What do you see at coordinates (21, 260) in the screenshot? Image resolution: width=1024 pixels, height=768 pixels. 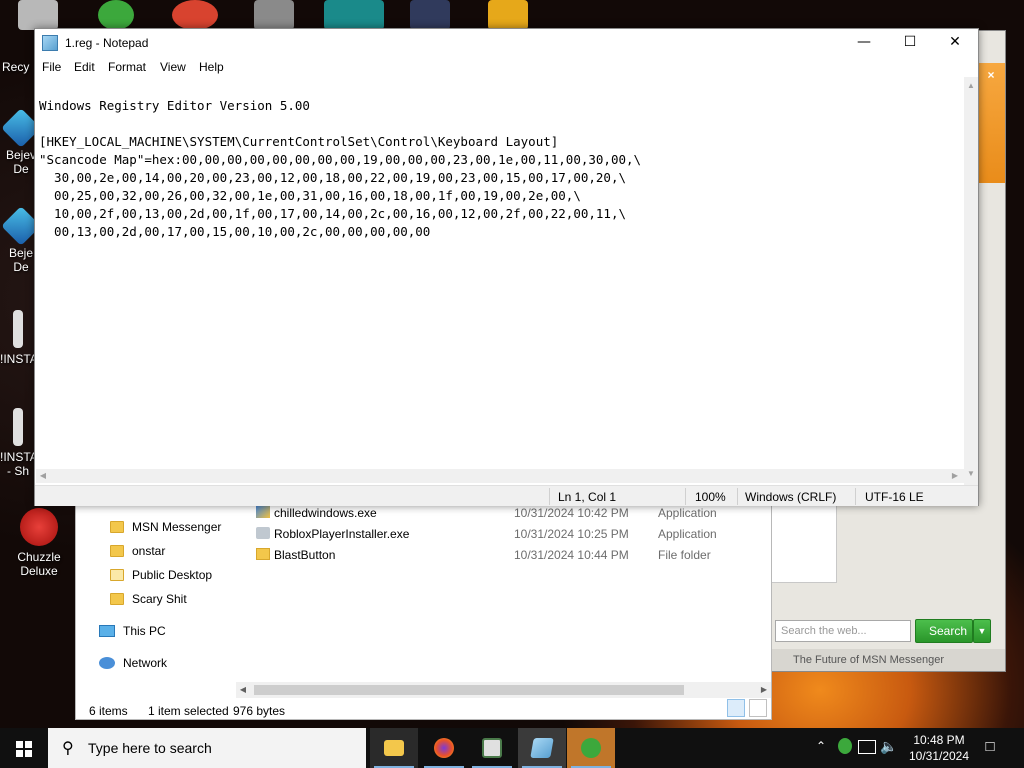 I see `desktop-icon-label: Beje De` at bounding box center [21, 260].